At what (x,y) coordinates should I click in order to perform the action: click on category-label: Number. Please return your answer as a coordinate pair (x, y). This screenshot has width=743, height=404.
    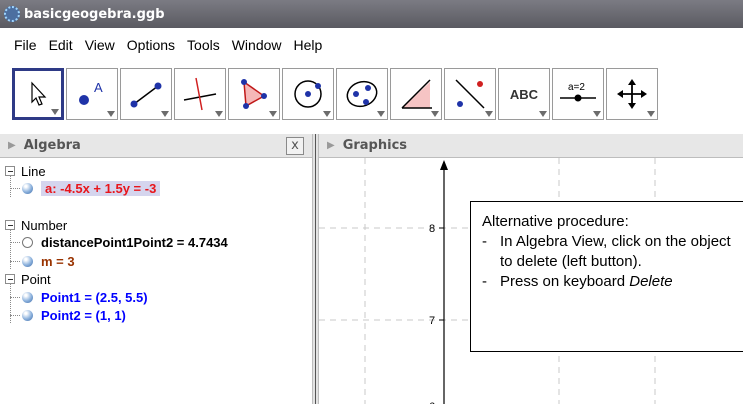
    Looking at the image, I should click on (44, 225).